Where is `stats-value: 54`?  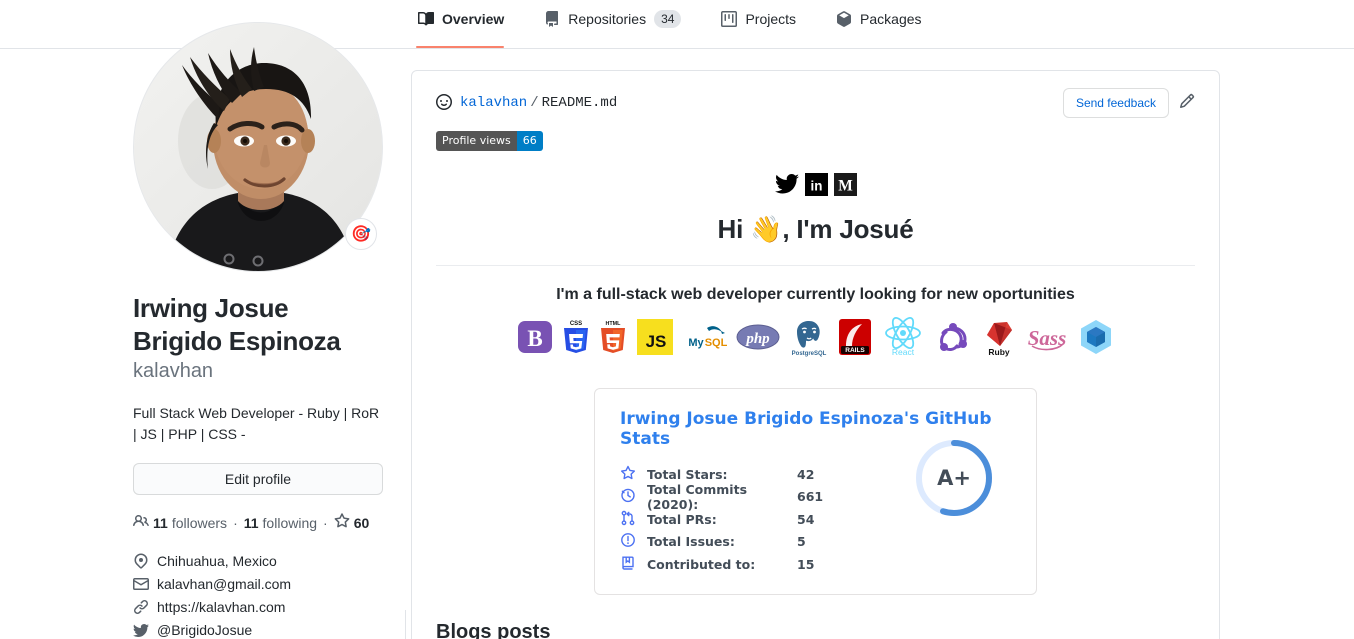 stats-value: 54 is located at coordinates (806, 519).